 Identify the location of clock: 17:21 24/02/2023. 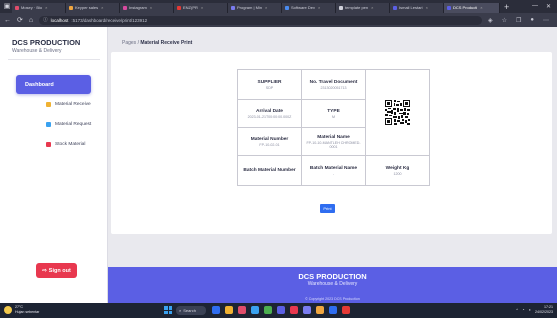
(544, 309).